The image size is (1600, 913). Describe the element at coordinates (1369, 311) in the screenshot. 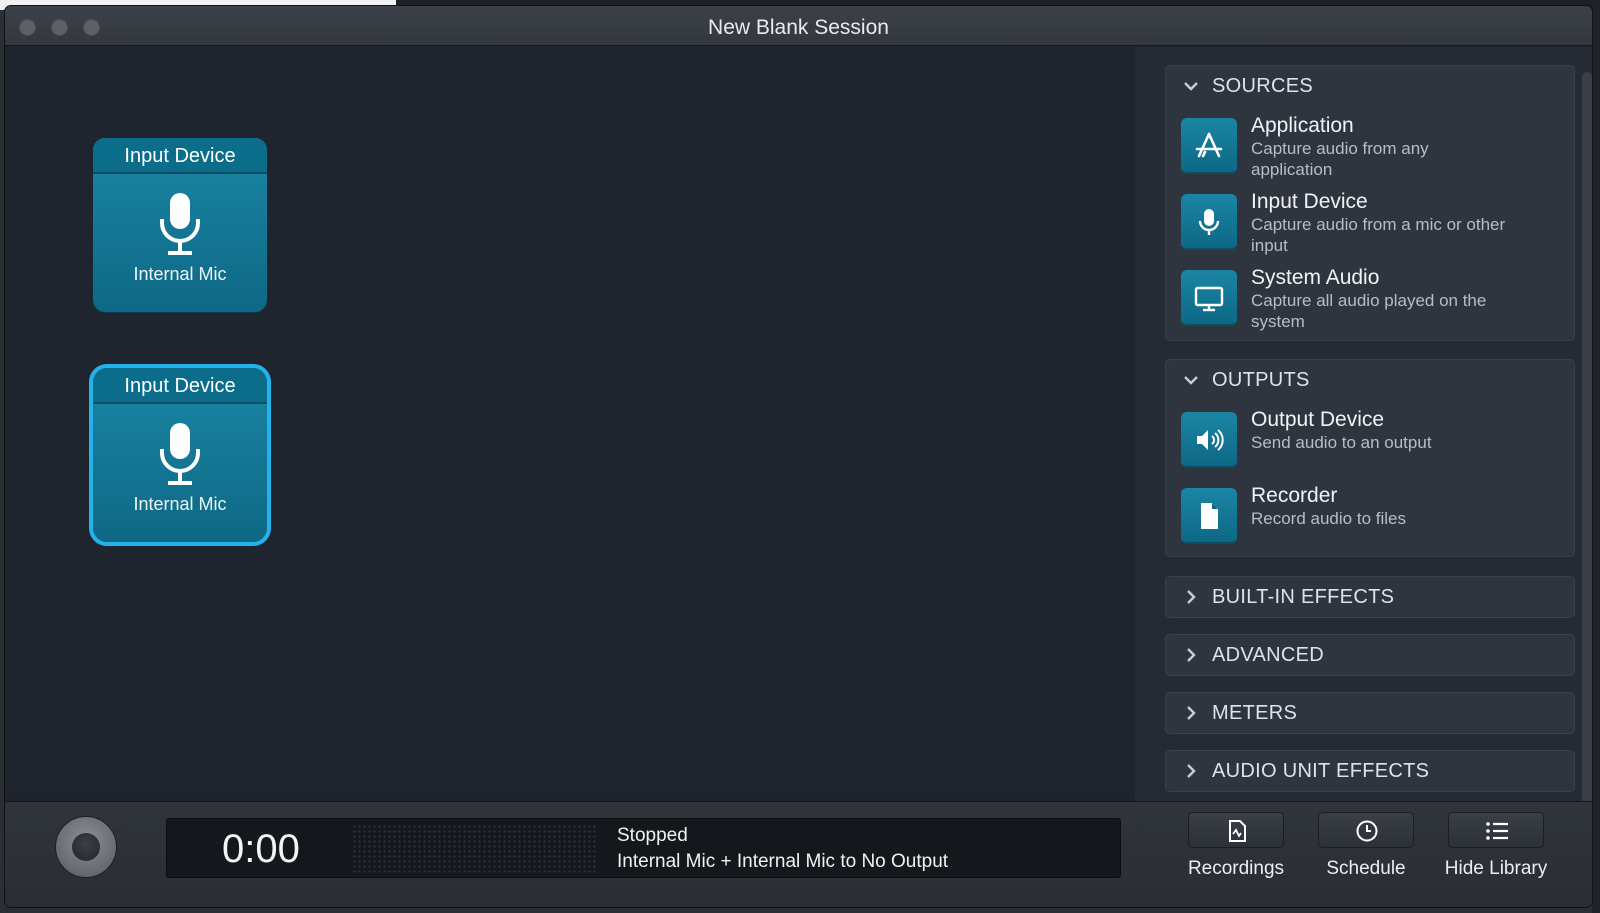

I see `library-item-description: Capture all audio played on the system` at that location.